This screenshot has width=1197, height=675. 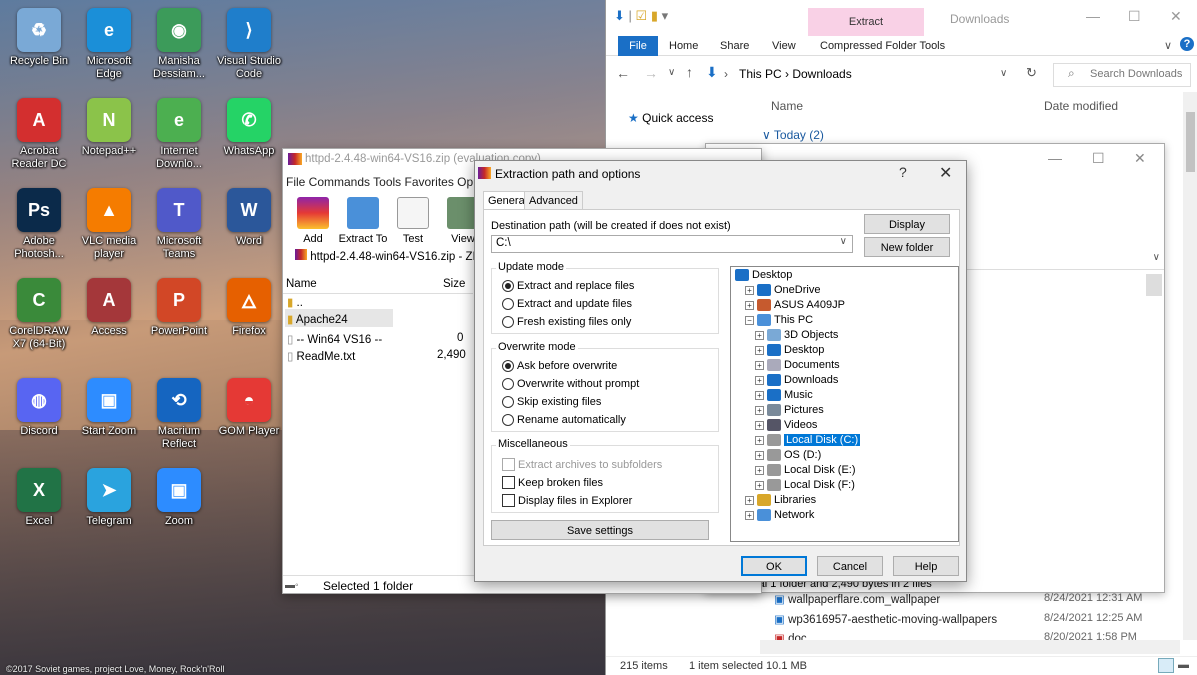 I want to click on archive-path: httpd-2.4.48-win64-VS16.zip - ZI, so click(x=385, y=256).